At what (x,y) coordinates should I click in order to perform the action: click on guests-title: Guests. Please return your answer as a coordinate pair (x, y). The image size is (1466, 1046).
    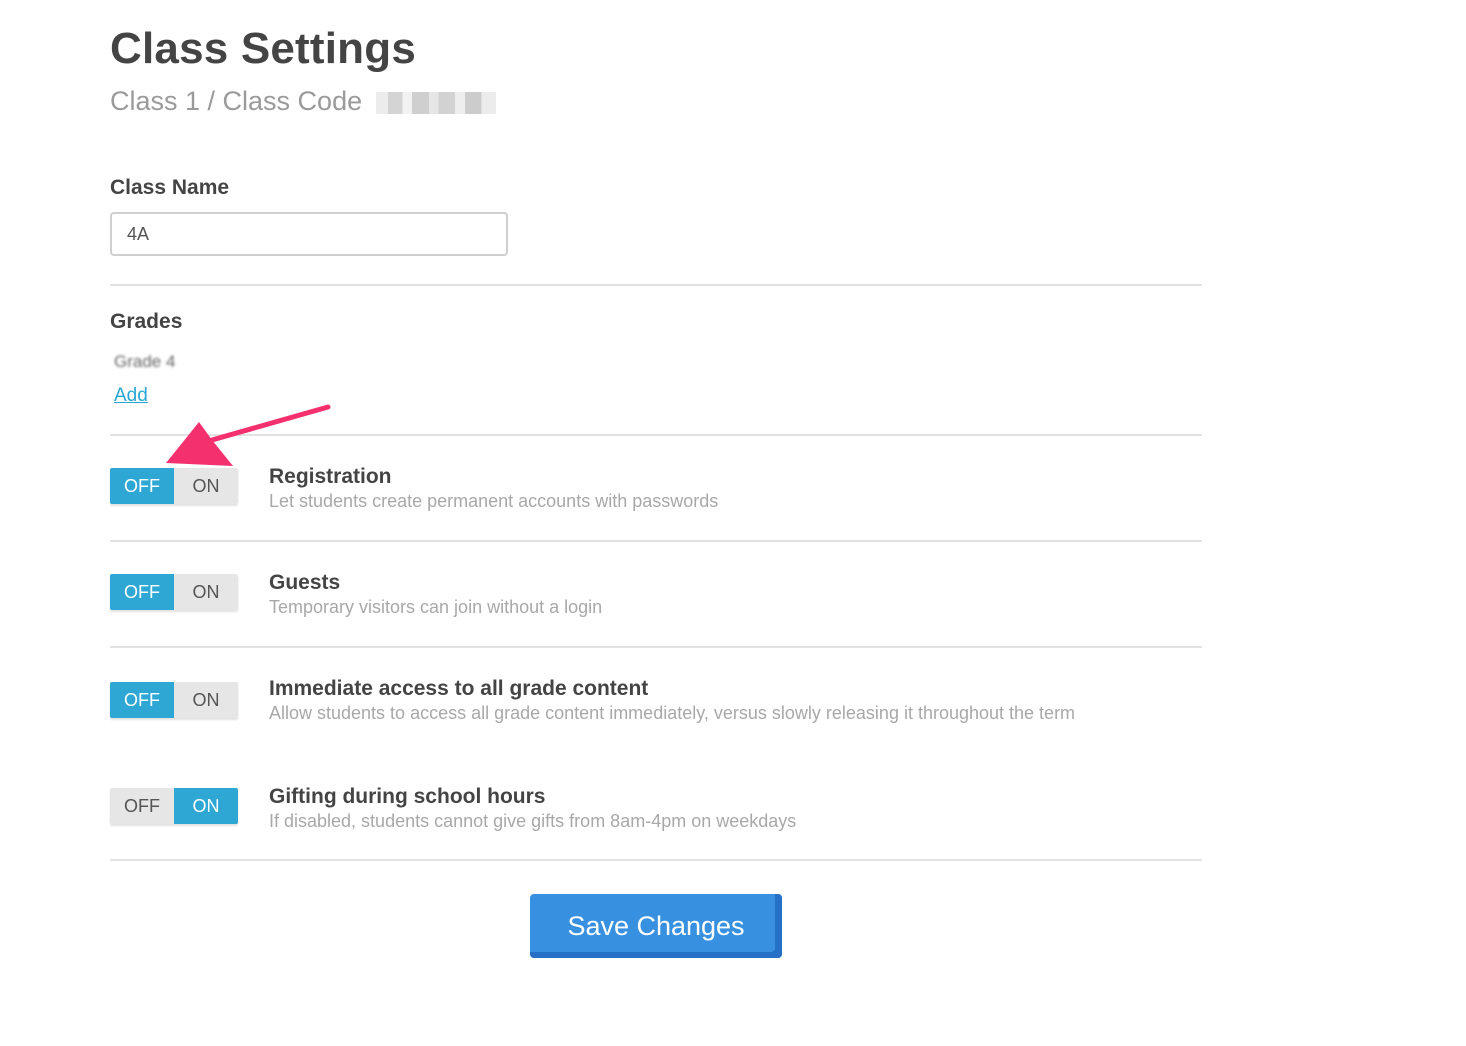
    Looking at the image, I should click on (305, 582).